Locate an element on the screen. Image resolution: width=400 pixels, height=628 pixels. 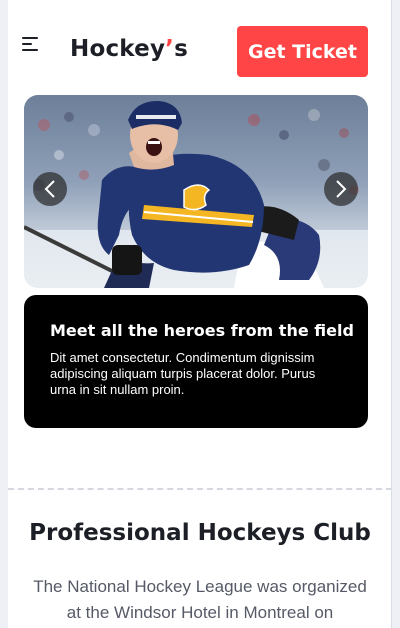
chevron-right-icon is located at coordinates (341, 189).